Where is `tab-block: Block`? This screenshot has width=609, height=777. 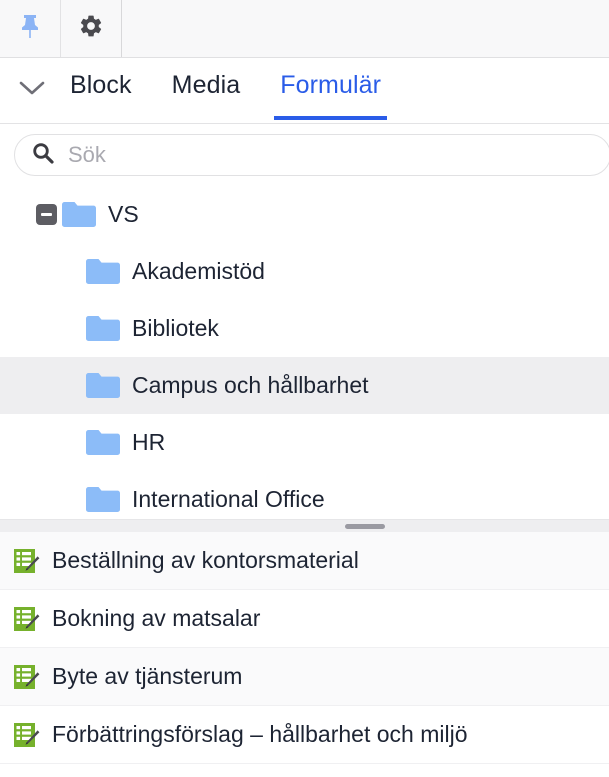
tab-block: Block is located at coordinates (101, 90).